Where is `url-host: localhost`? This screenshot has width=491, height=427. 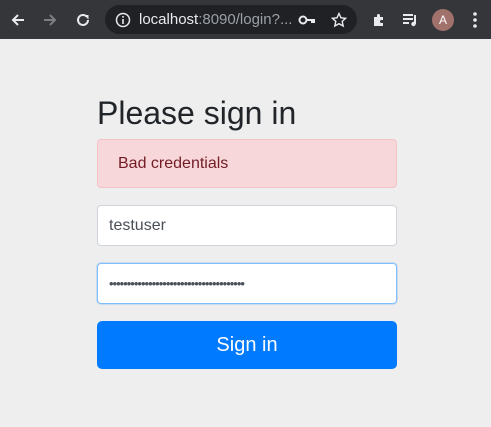 url-host: localhost is located at coordinates (169, 19).